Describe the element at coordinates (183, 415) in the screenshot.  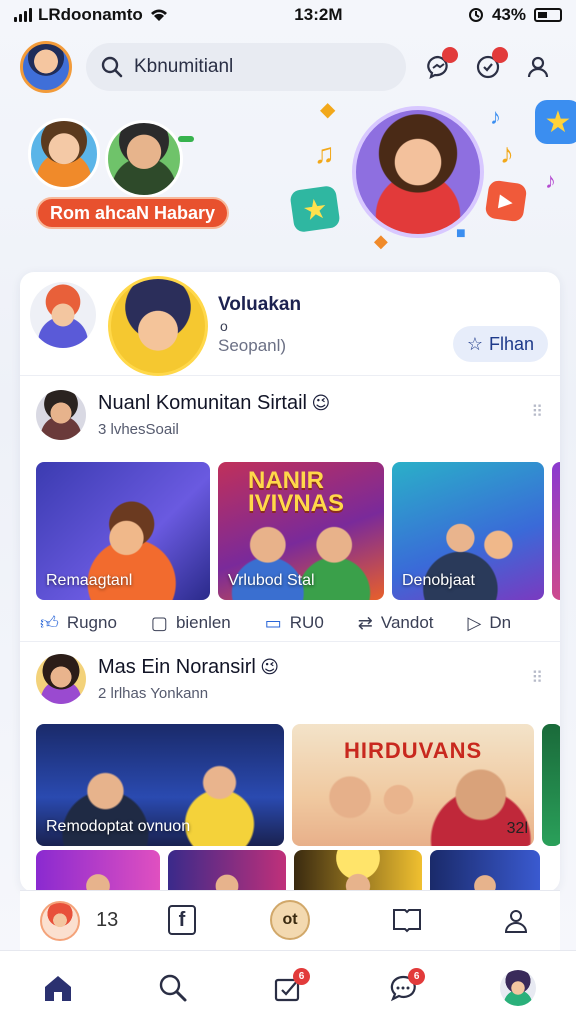
I see `post-header: Nuanl Komunitan Sirtail 😉 3 lvhesSoail` at that location.